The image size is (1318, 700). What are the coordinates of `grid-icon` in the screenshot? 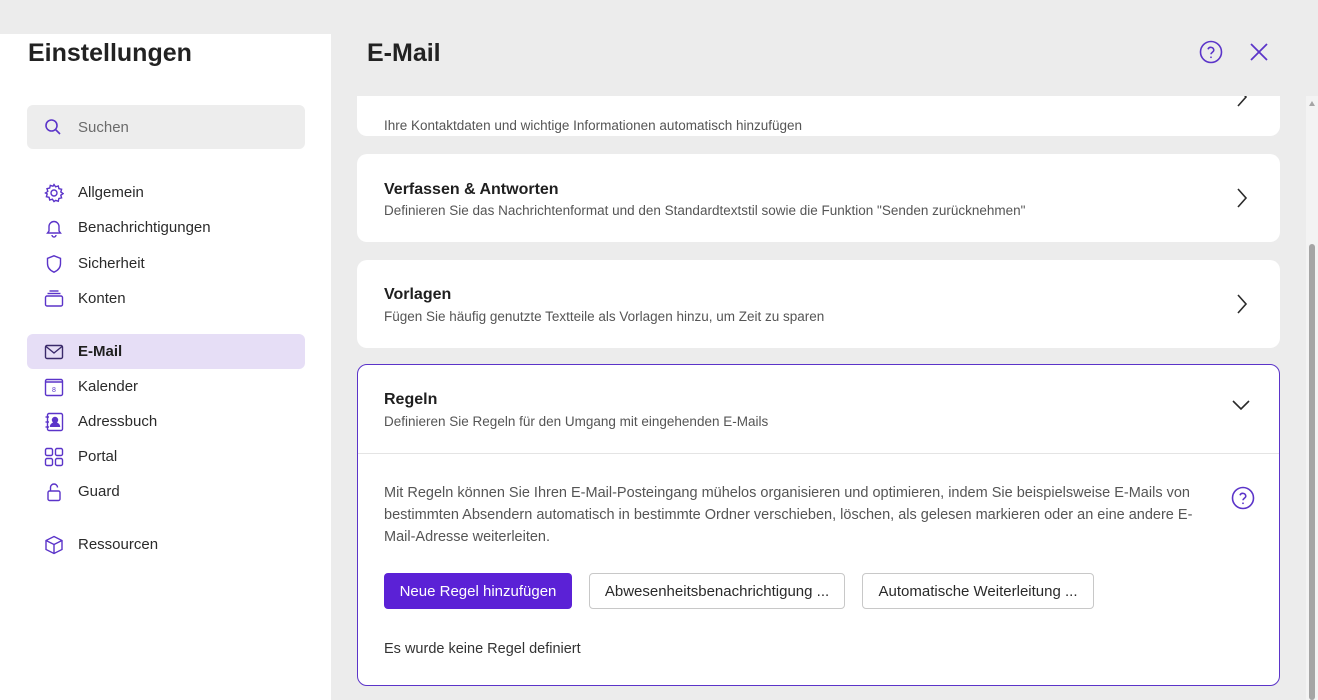 It's located at (54, 457).